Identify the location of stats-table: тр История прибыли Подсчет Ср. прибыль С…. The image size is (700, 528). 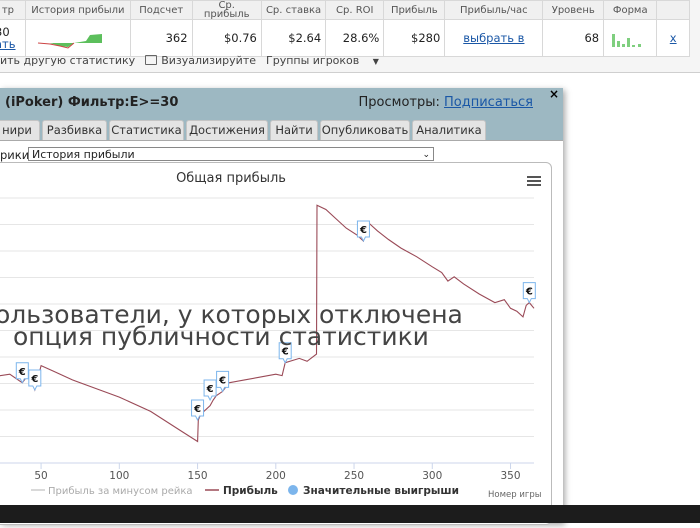
(345, 28).